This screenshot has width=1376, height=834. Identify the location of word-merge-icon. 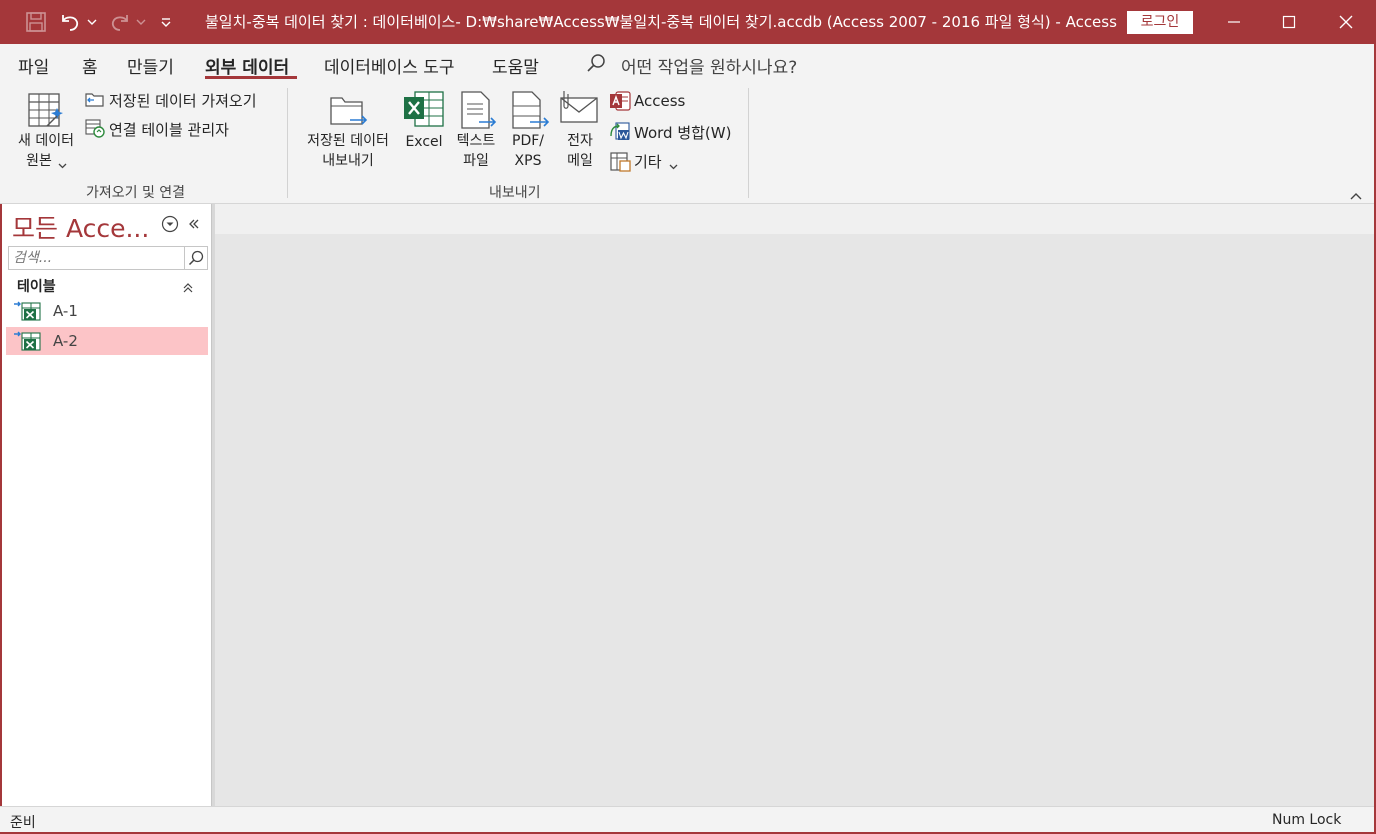
(620, 133).